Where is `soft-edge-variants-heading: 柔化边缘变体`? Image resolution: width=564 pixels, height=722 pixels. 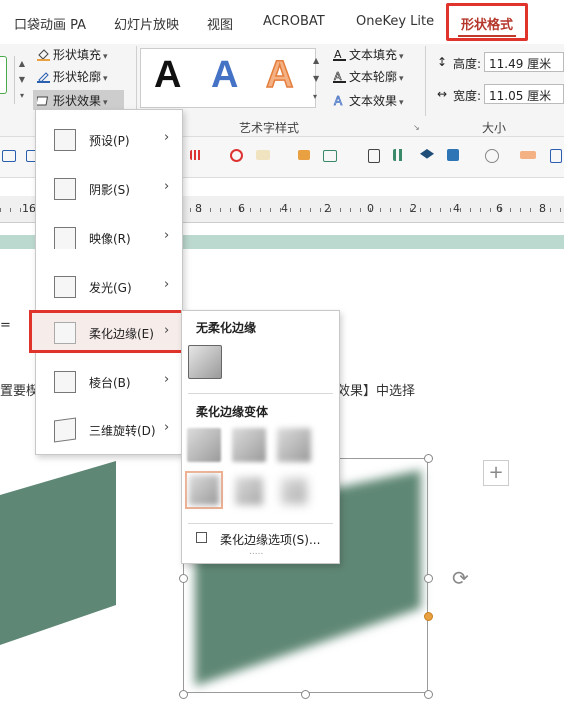 soft-edge-variants-heading: 柔化边缘变体 is located at coordinates (232, 412).